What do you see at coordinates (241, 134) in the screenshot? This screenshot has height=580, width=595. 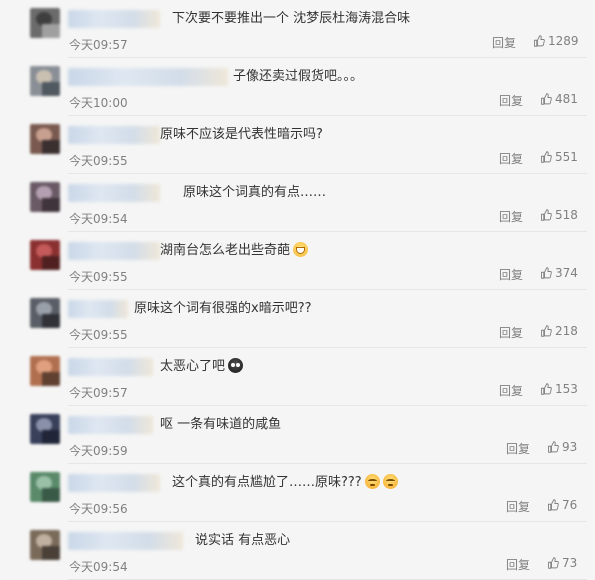 I see `comment-text-content: 原味不应该是代表性暗示吗?` at bounding box center [241, 134].